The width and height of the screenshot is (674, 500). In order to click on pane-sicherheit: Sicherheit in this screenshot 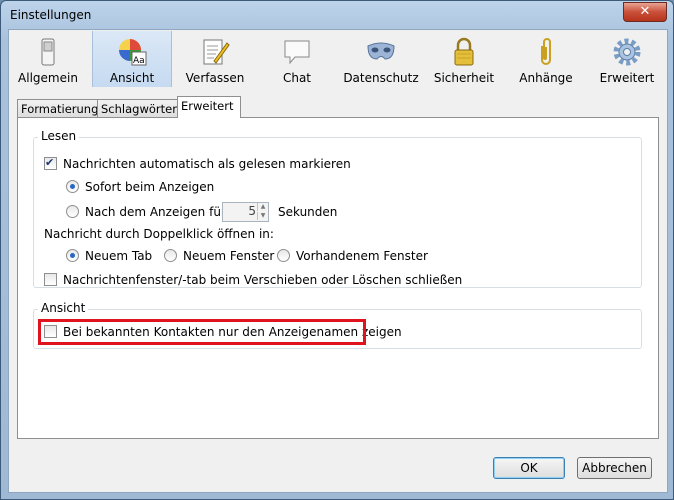, I will do `click(464, 59)`.